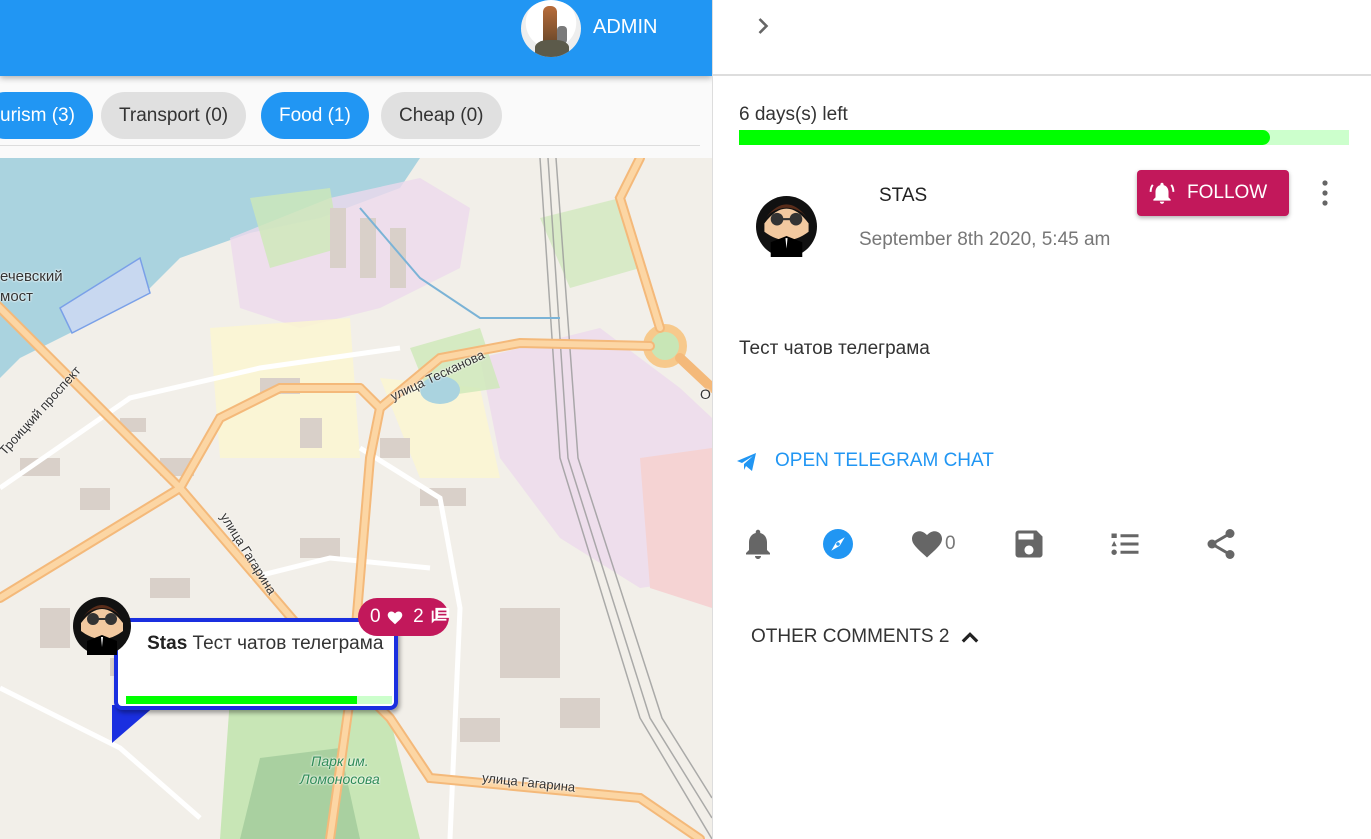  Describe the element at coordinates (950, 543) in the screenshot. I see `like-count: 0` at that location.